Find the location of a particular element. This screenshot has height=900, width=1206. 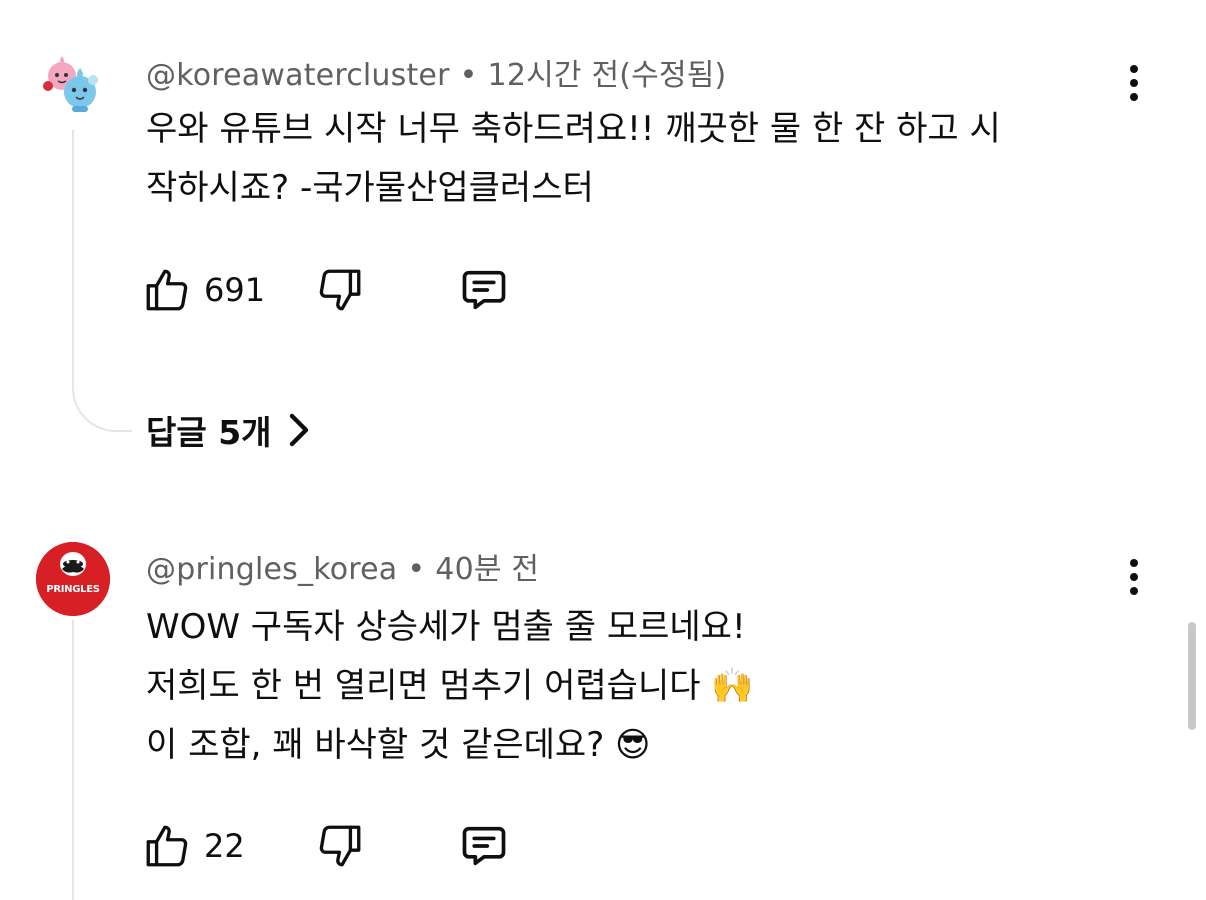

comment-text-line: 작하시죠? -국가물산업클러스터 is located at coordinates (370, 188).